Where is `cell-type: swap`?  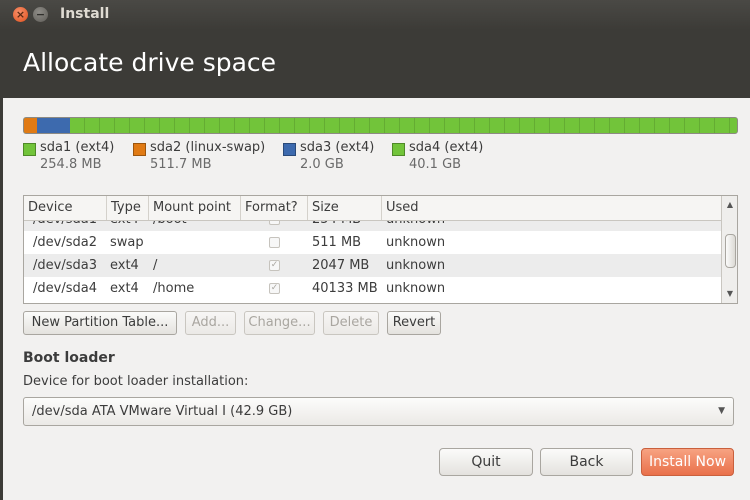 cell-type: swap is located at coordinates (127, 242).